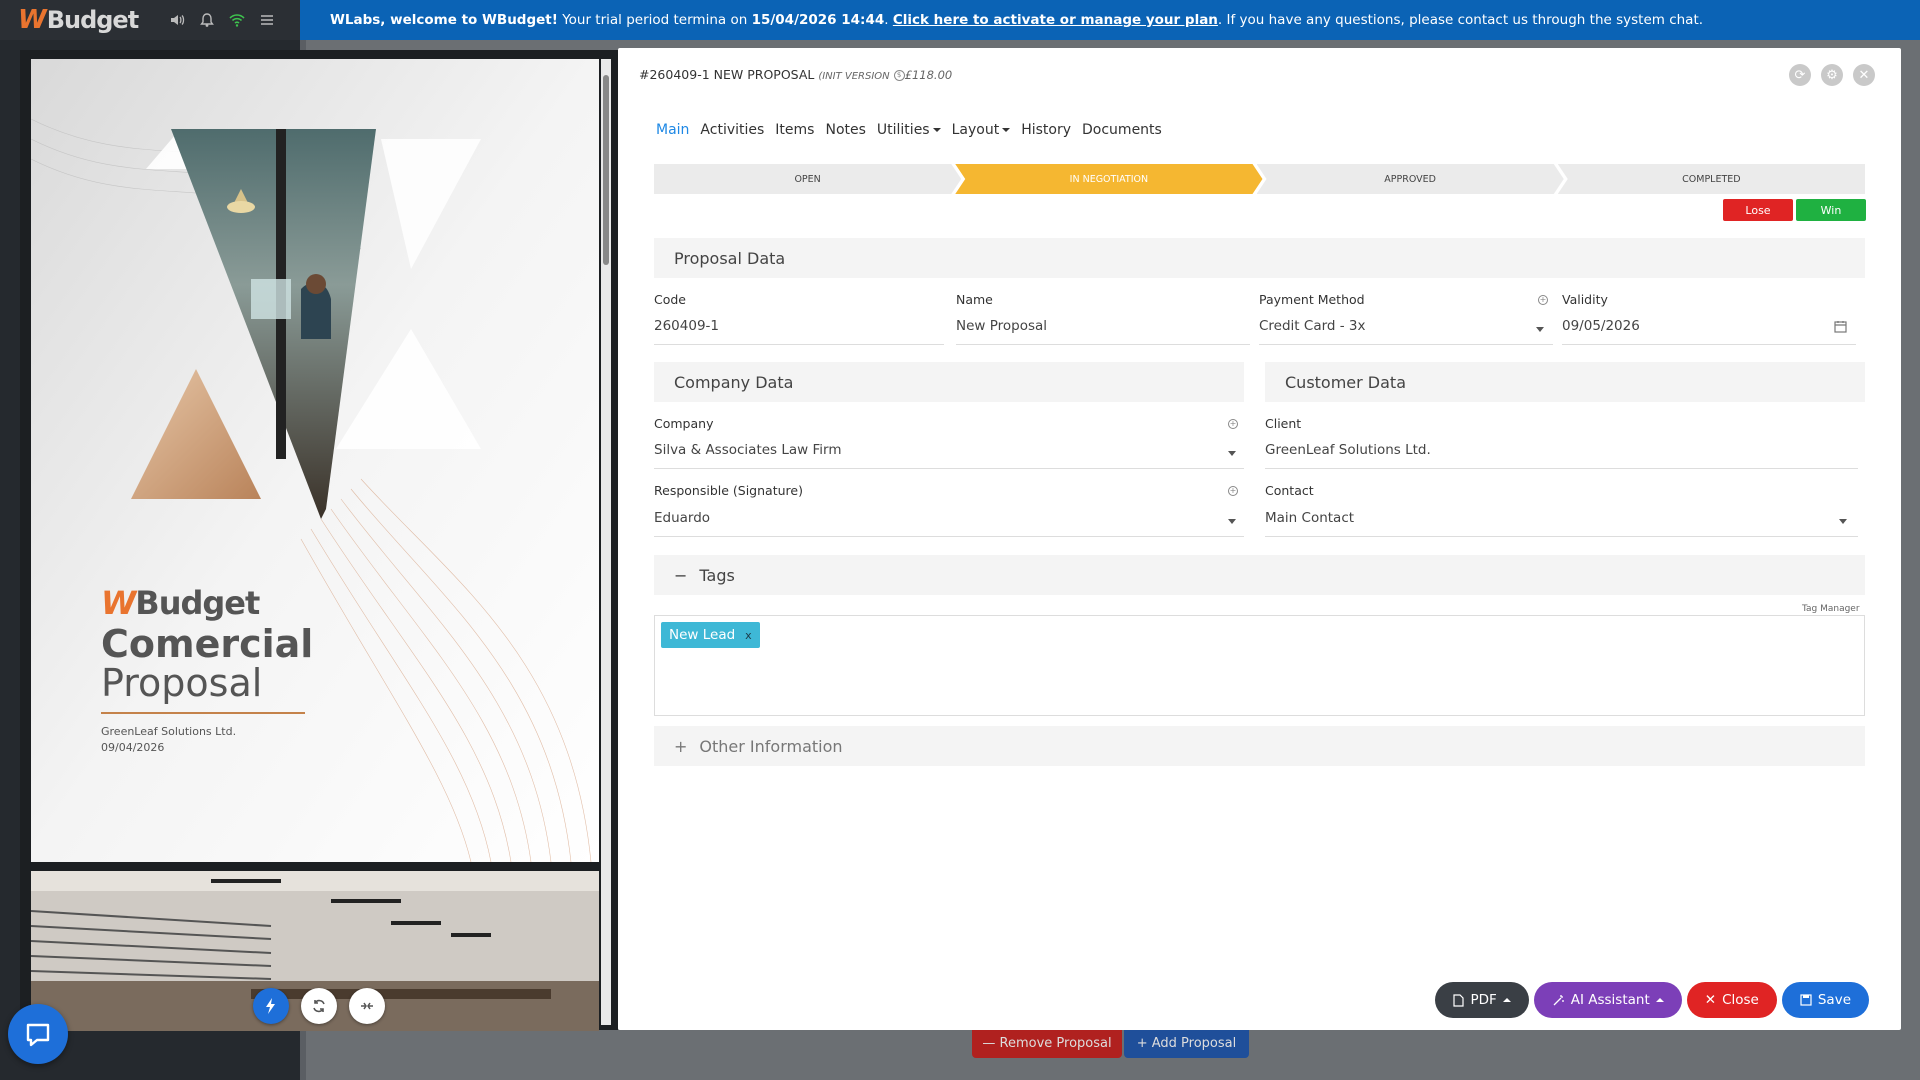 The image size is (1920, 1080). What do you see at coordinates (717, 575) in the screenshot?
I see `tags-title: Tags` at bounding box center [717, 575].